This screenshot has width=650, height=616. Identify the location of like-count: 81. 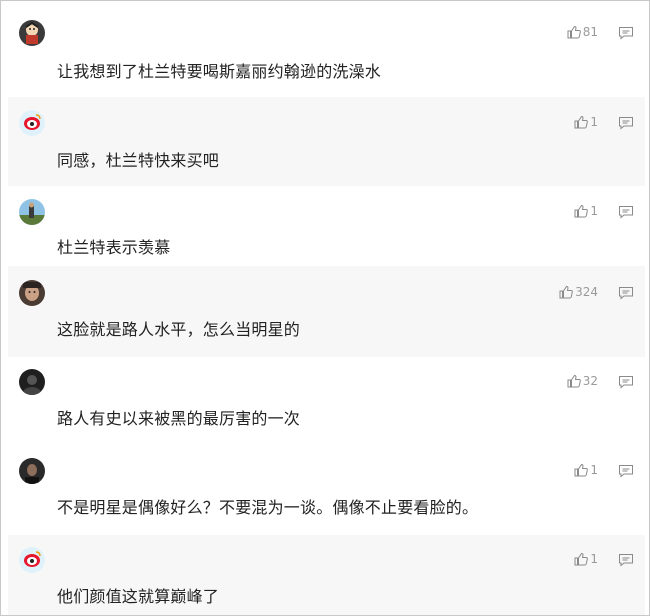
(590, 32).